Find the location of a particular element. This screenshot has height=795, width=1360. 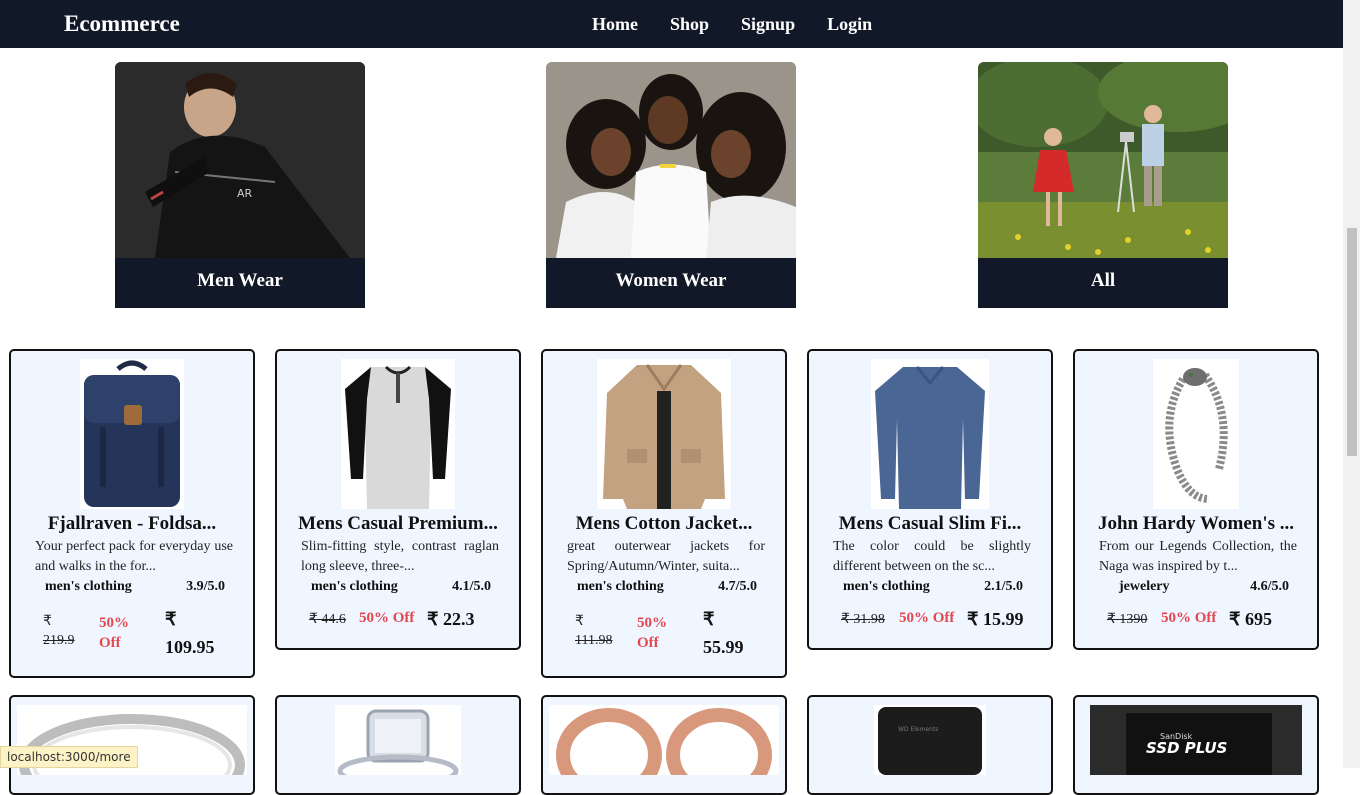

current-price: 55.99 is located at coordinates (723, 647).